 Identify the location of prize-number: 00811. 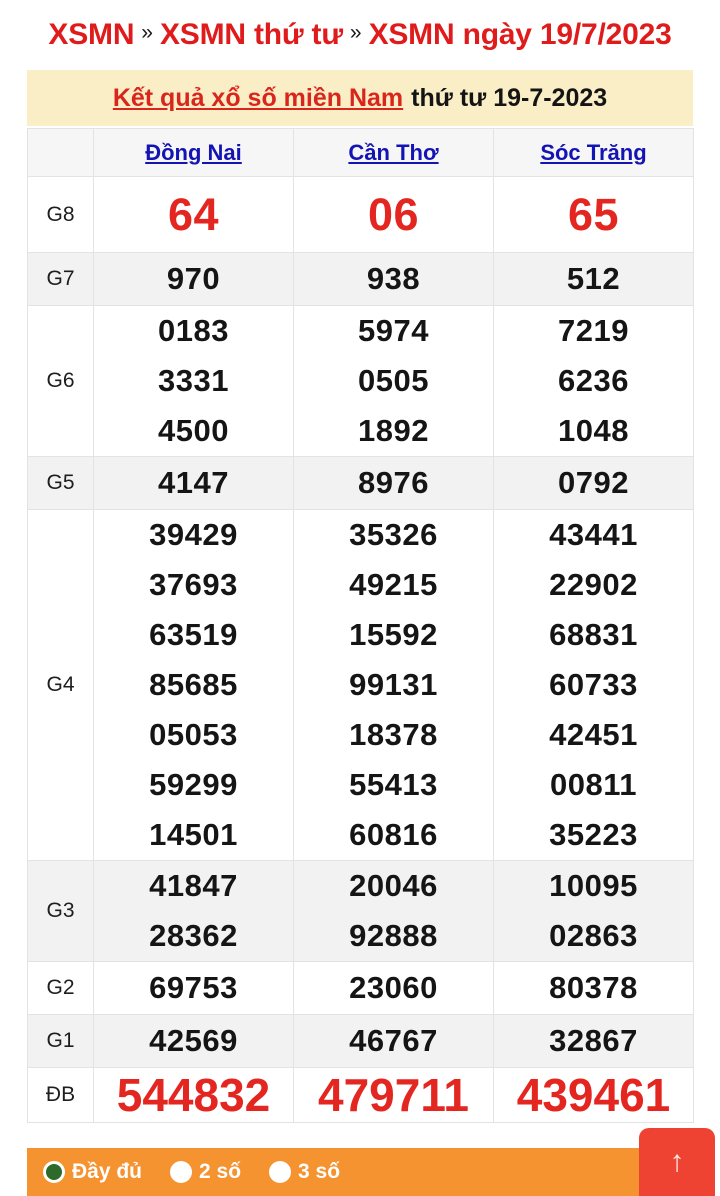
(593, 784).